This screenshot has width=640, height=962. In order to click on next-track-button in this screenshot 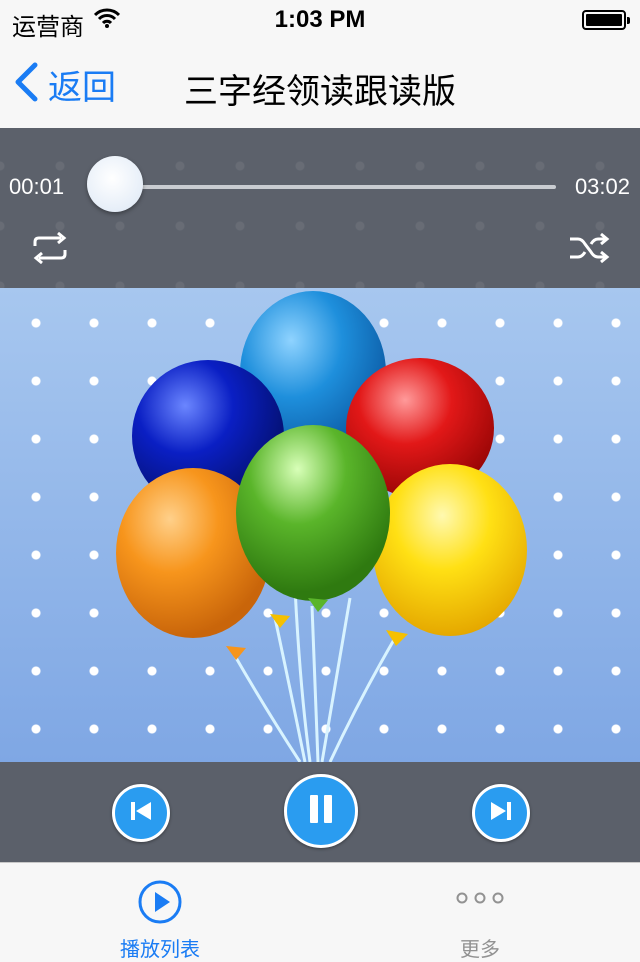, I will do `click(501, 813)`.